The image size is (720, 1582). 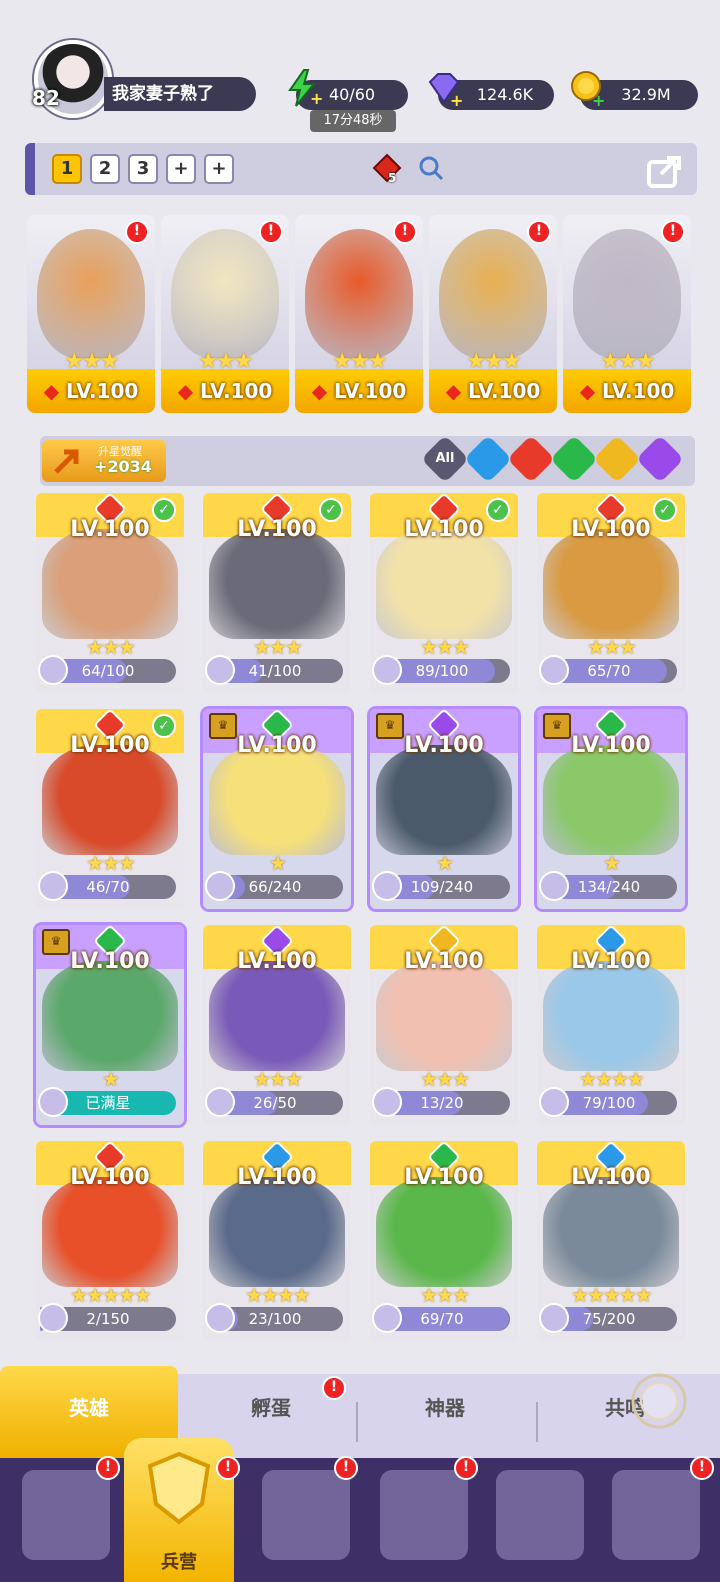 I want to click on hero-card: LV.100 ✓ ★★★ 64/100, so click(x=110, y=593).